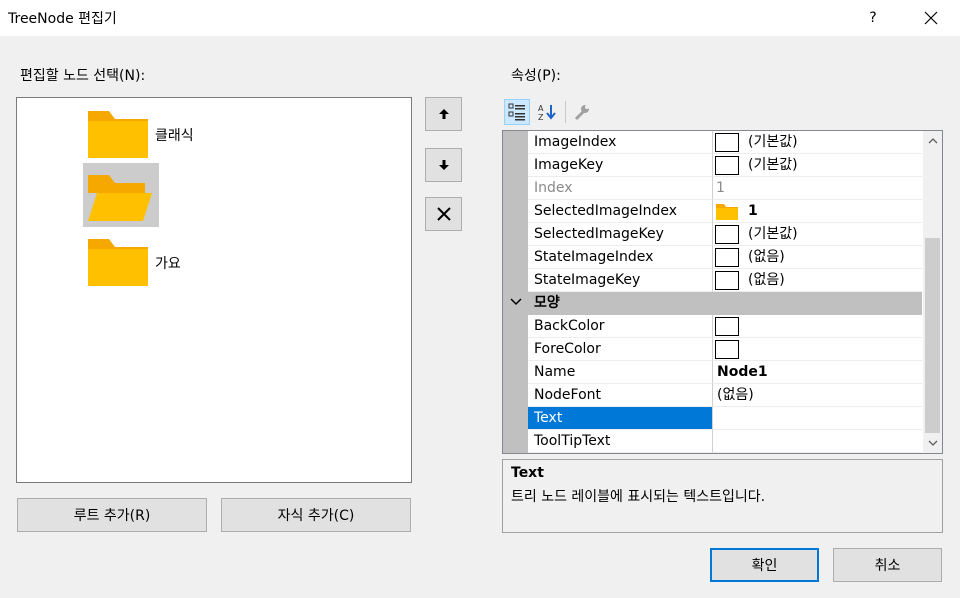 This screenshot has width=960, height=598. I want to click on categorized-icon, so click(516, 112).